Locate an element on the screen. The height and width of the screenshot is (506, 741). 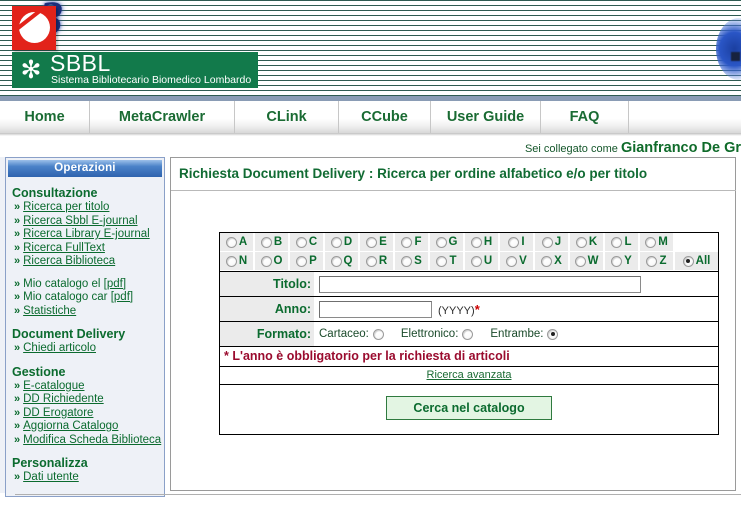
sbbl-banner-title: SBBL is located at coordinates (80, 63).